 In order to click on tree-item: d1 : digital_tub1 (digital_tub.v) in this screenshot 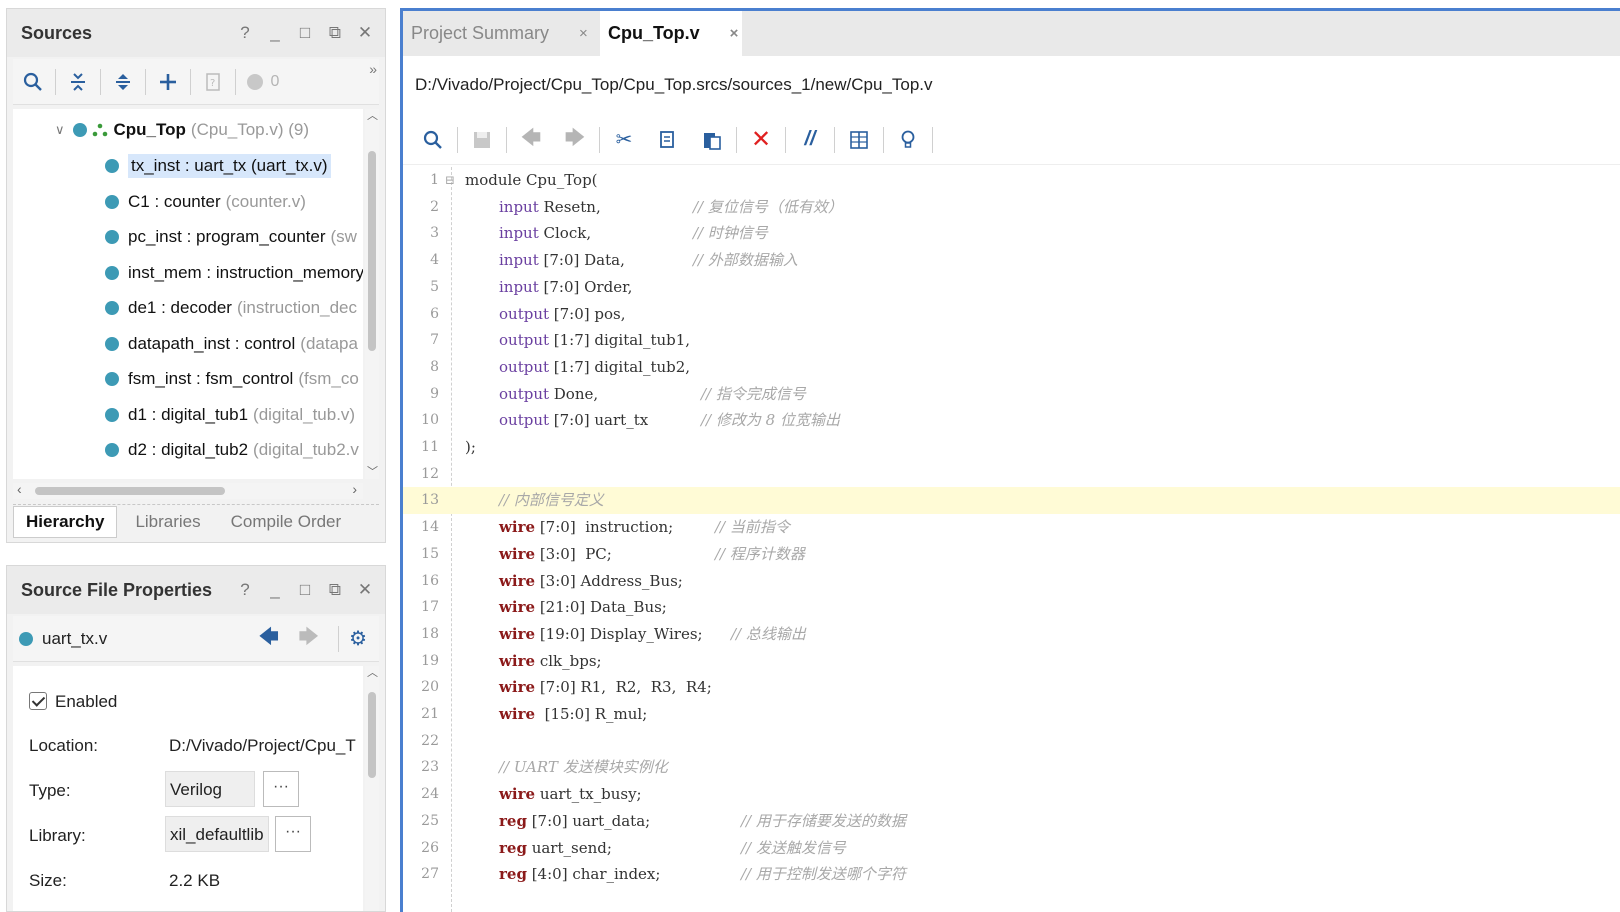, I will do `click(234, 415)`.